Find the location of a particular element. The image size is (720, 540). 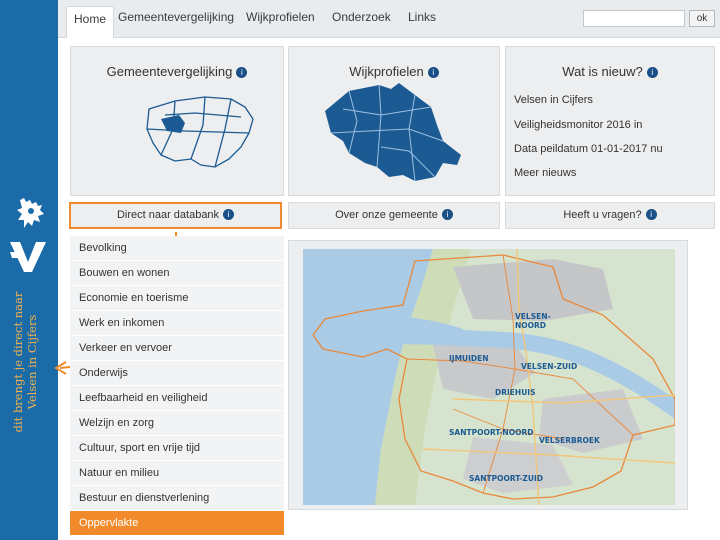

over-gemeente-button: Over onze gemeente i is located at coordinates (394, 215).